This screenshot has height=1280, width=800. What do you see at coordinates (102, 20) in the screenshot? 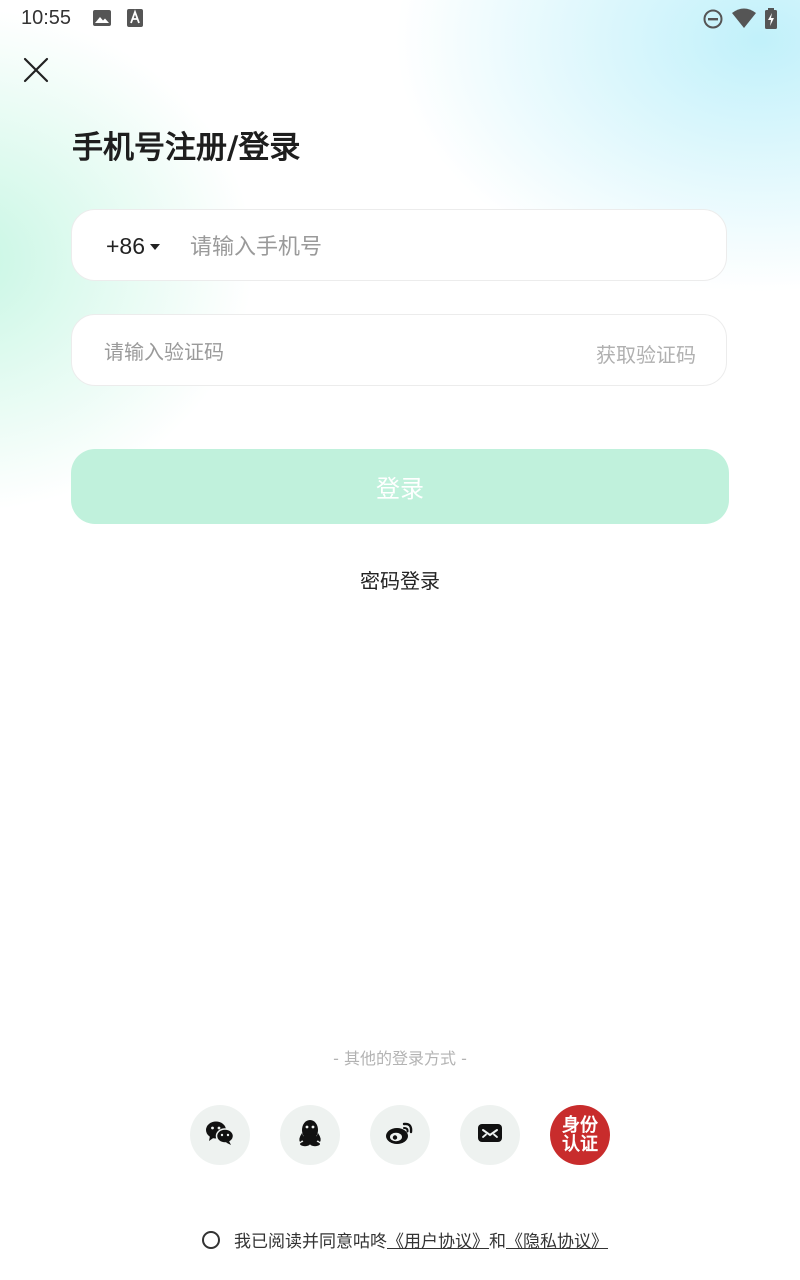
I see `image-icon` at bounding box center [102, 20].